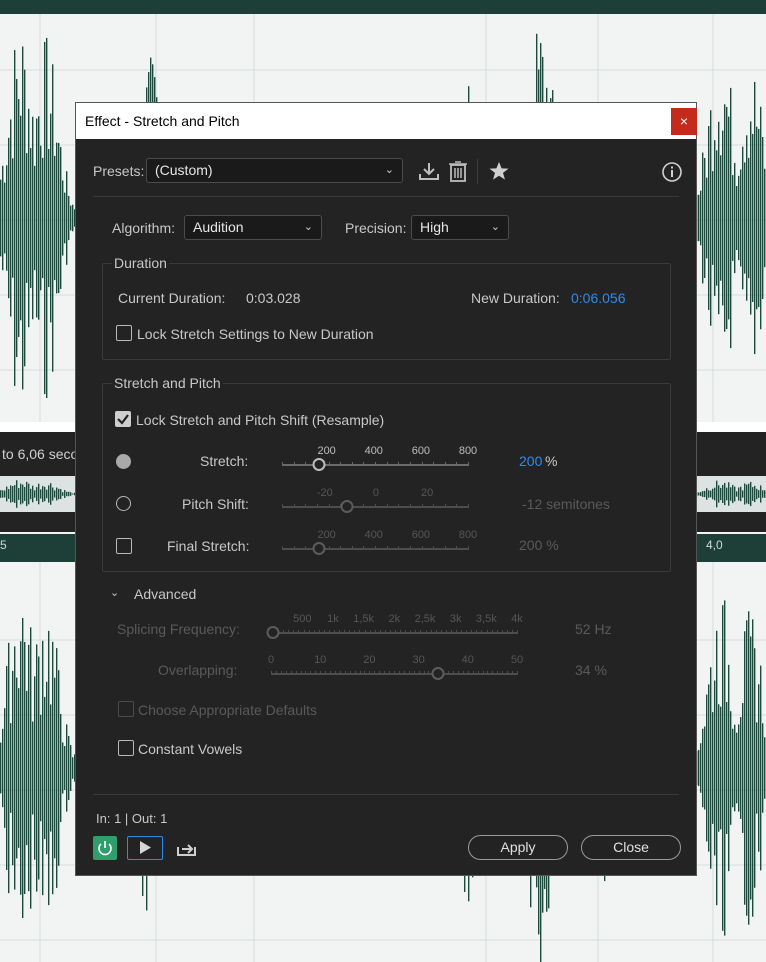 This screenshot has width=766, height=962. Describe the element at coordinates (274, 170) in the screenshot. I see `presets-dropdown: (Custom) ⌄` at that location.